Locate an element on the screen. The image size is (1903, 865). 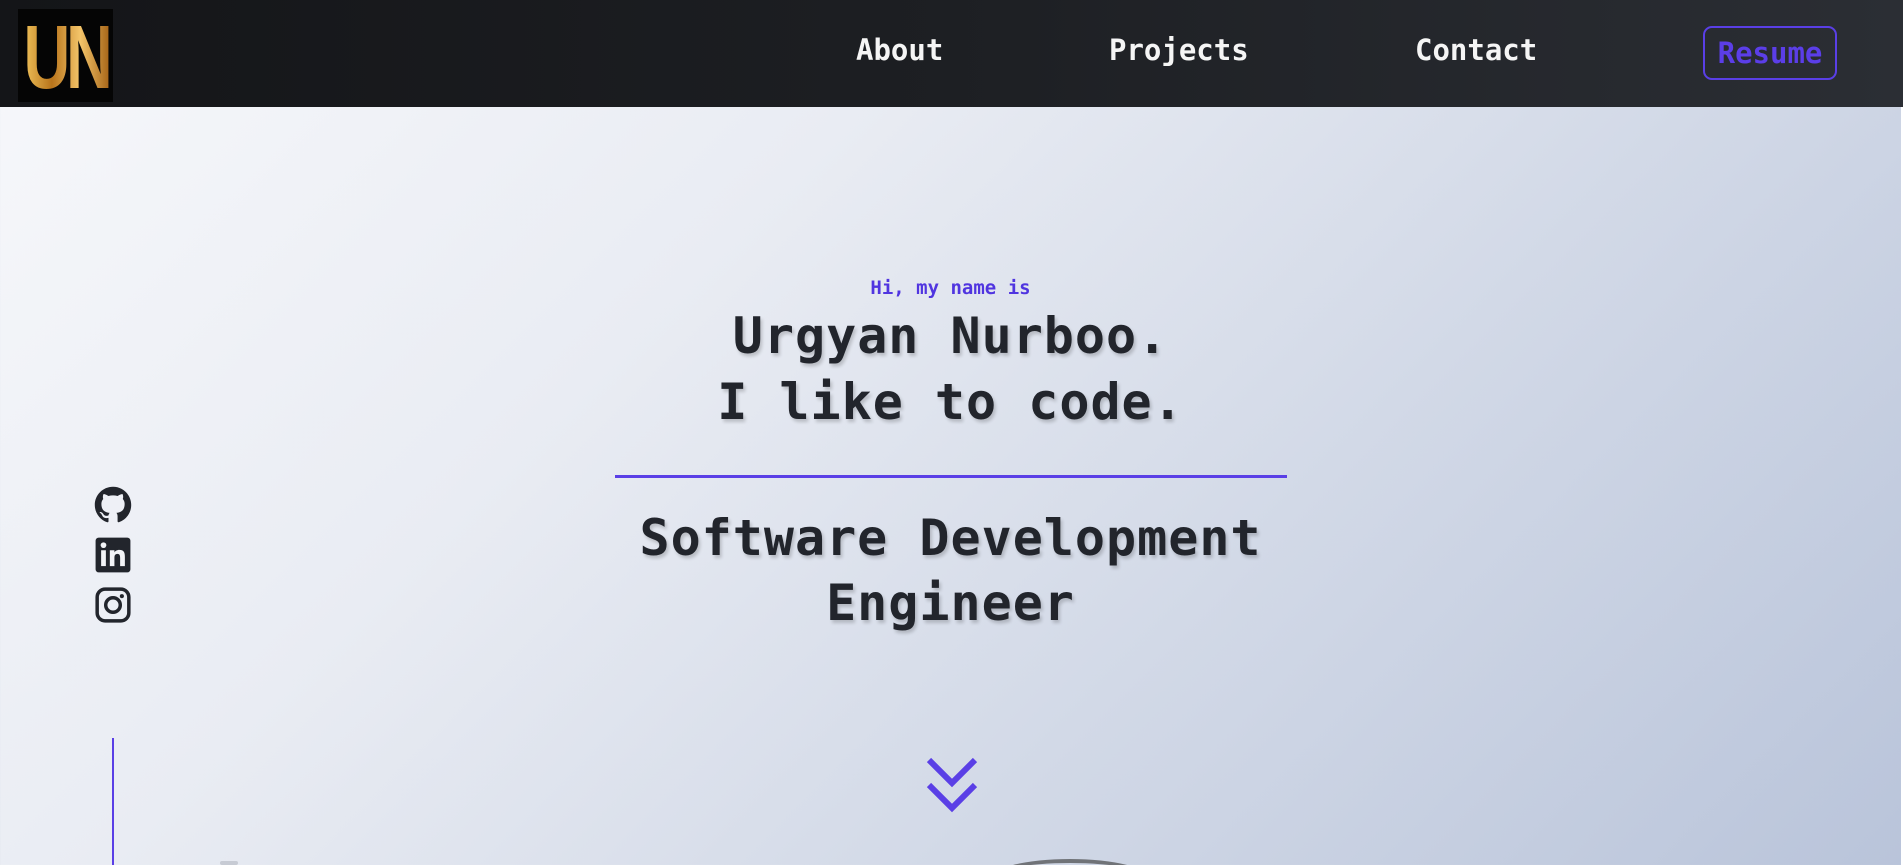
linkedin-icon is located at coordinates (113, 555).